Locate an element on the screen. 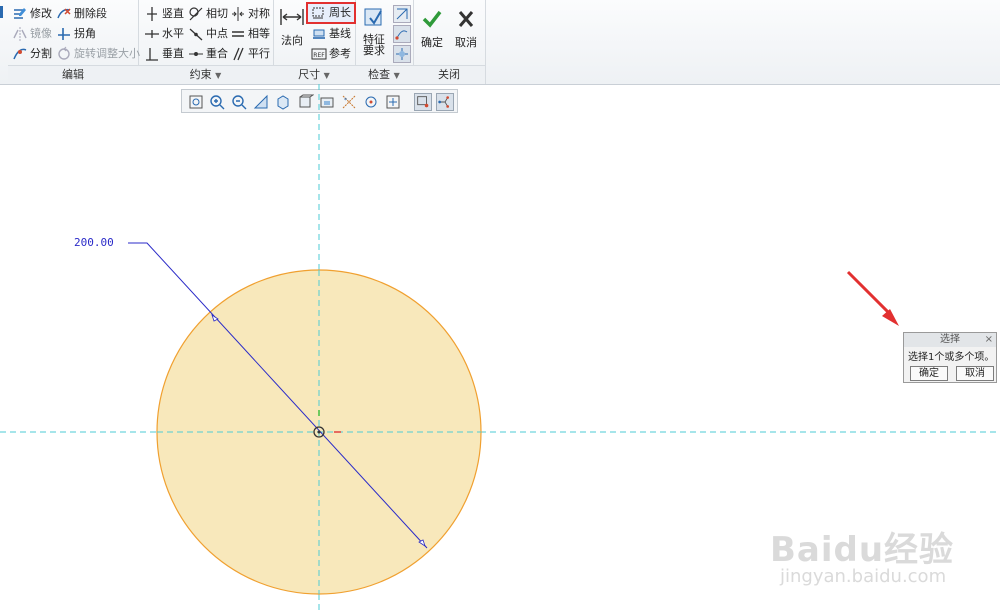 Image resolution: width=1000 pixels, height=610 pixels. cancel-button: 取消 is located at coordinates (466, 29).